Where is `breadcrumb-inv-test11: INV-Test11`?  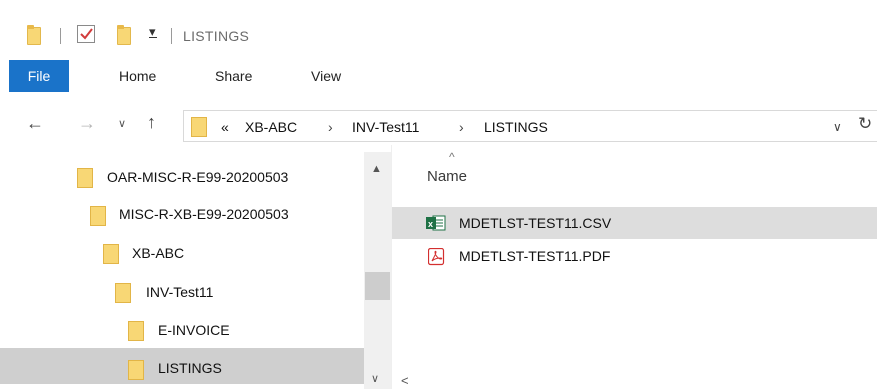 breadcrumb-inv-test11: INV-Test11 is located at coordinates (385, 127).